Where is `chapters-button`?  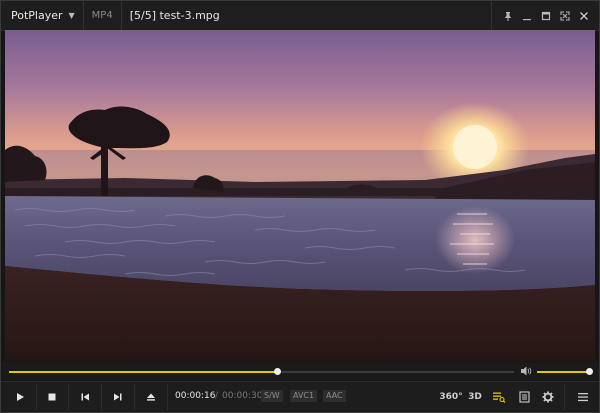 chapters-button is located at coordinates (524, 397).